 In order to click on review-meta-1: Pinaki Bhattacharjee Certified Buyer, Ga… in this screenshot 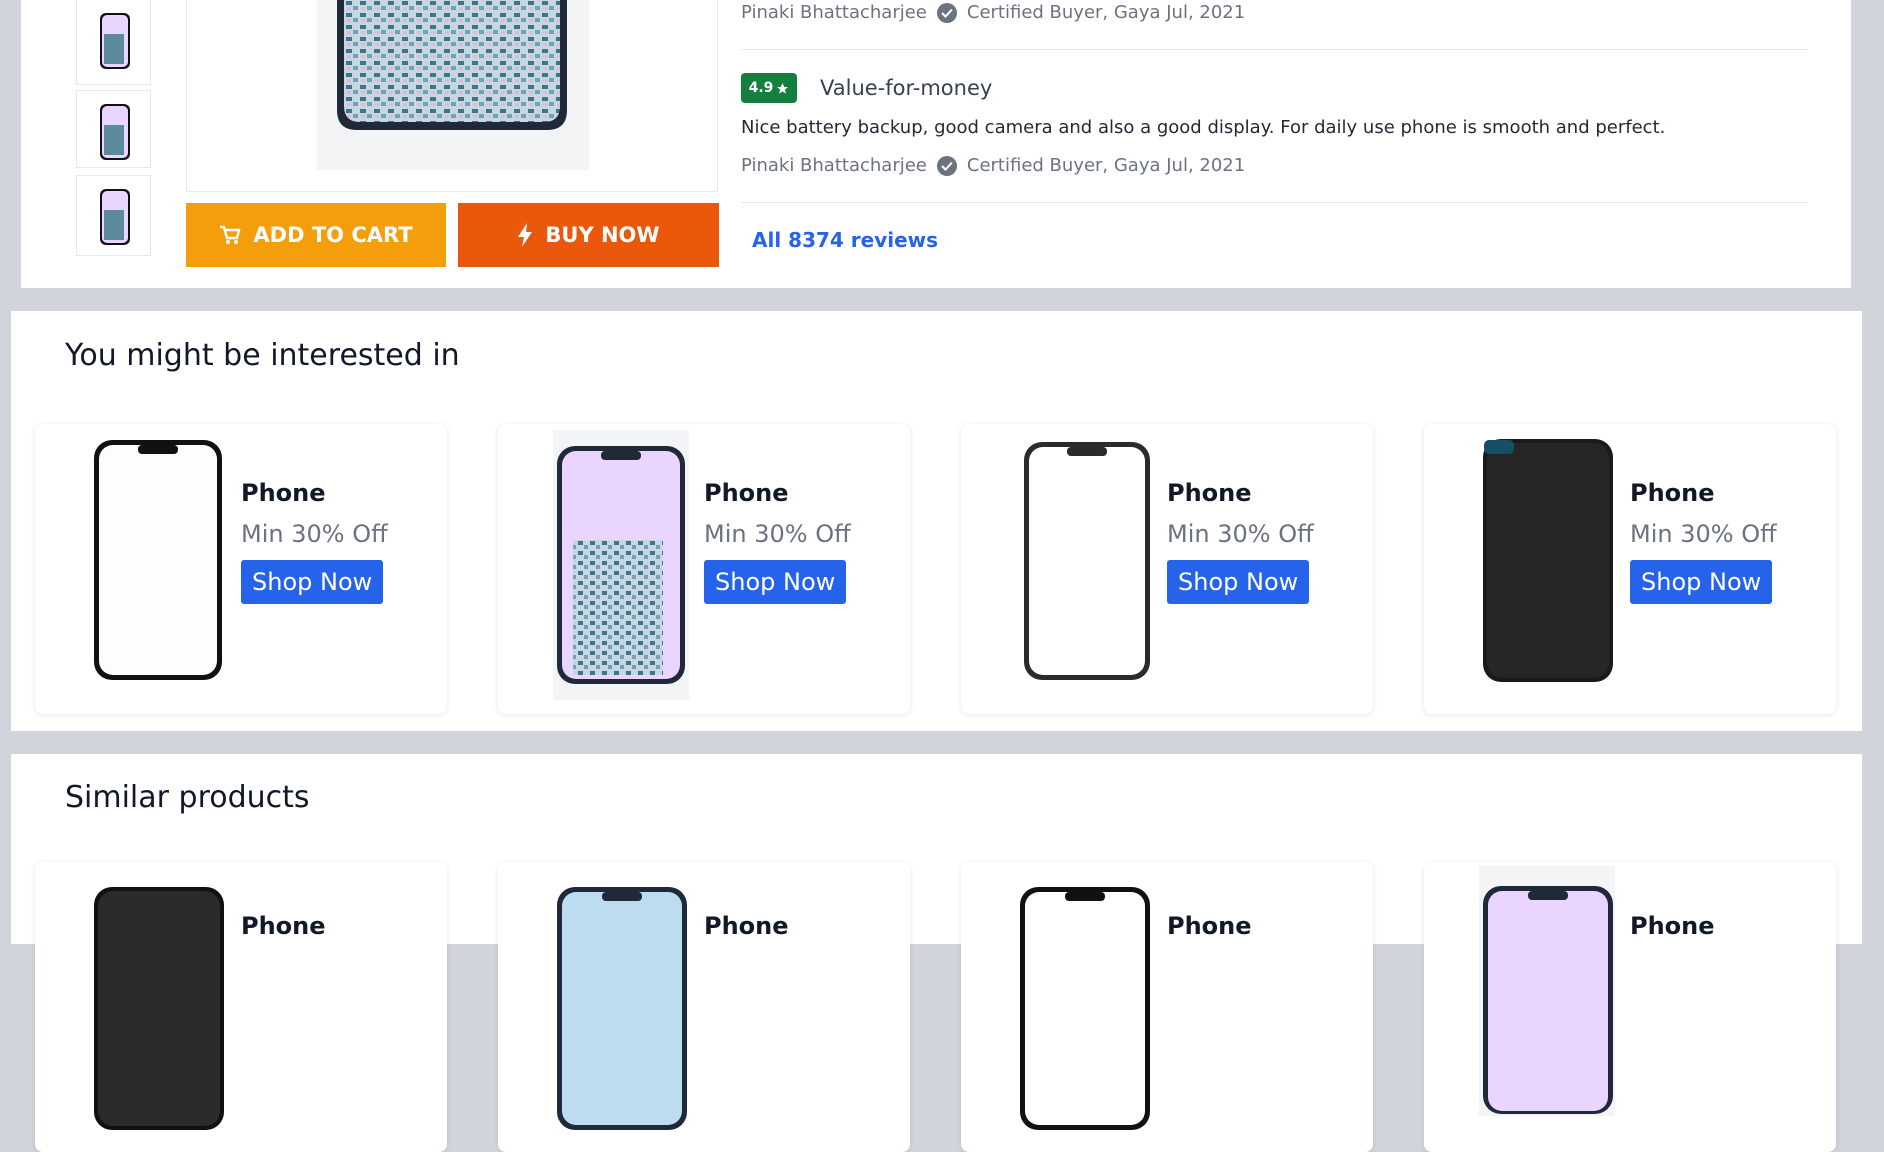, I will do `click(993, 12)`.